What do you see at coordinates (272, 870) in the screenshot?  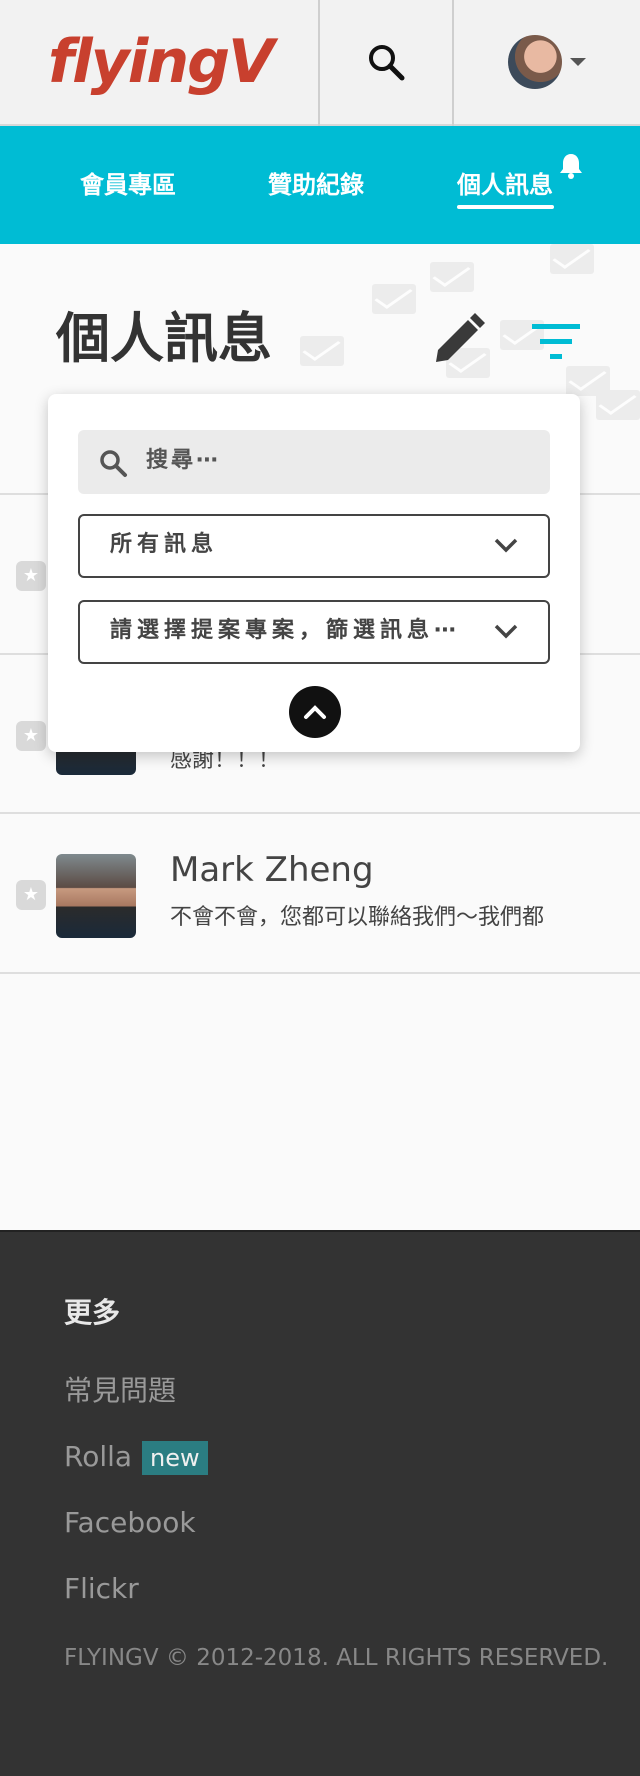 I see `sender-name: Mark Zheng` at bounding box center [272, 870].